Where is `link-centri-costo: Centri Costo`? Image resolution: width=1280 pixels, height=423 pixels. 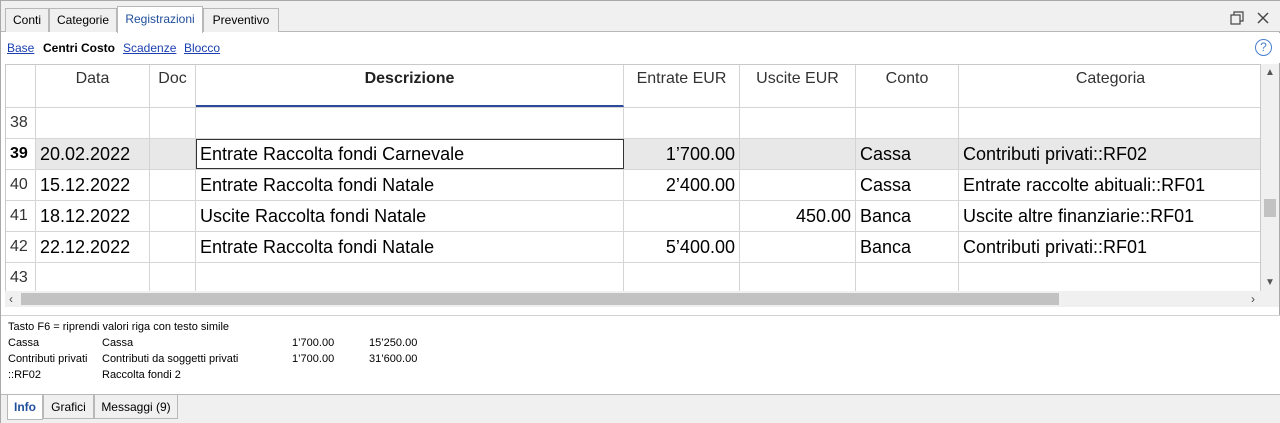 link-centri-costo: Centri Costo is located at coordinates (79, 48).